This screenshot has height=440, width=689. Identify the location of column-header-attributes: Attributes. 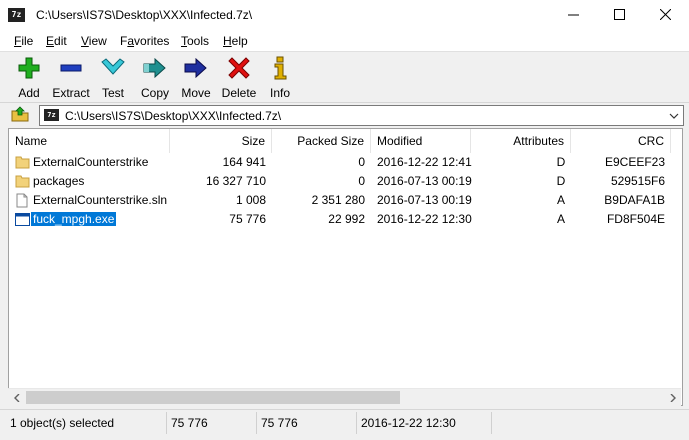
(521, 141).